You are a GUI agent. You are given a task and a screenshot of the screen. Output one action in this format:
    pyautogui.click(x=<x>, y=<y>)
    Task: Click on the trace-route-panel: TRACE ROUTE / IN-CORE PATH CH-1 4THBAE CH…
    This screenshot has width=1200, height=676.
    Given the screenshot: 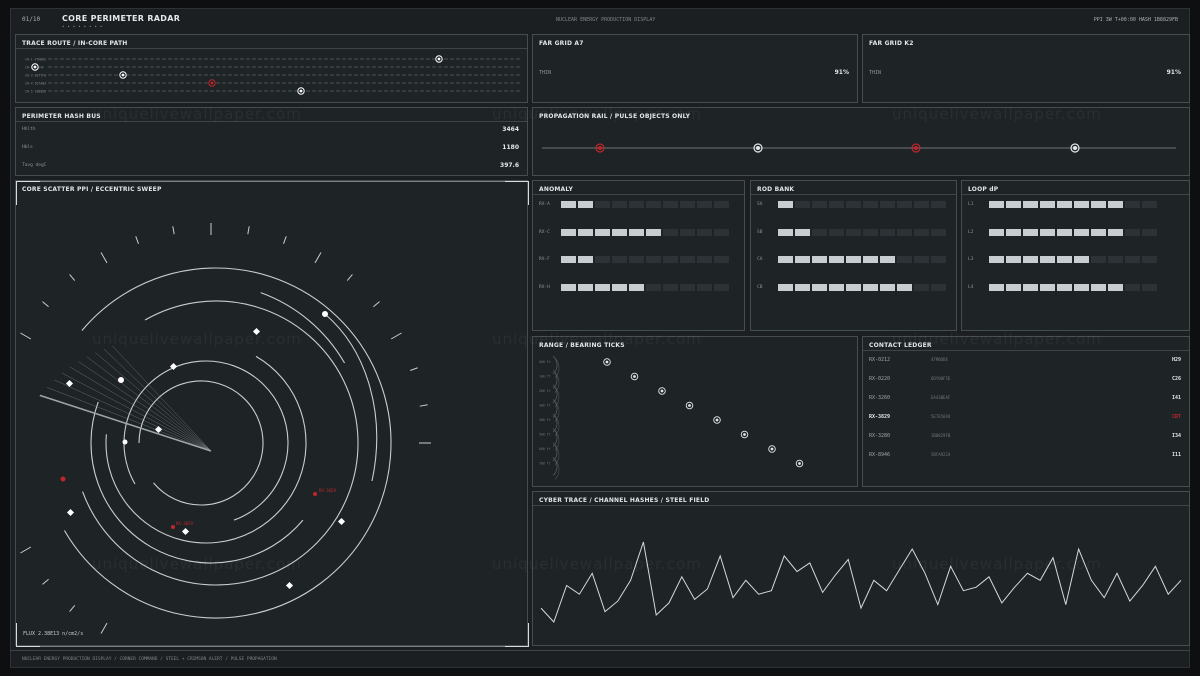 What is the action you would take?
    pyautogui.click(x=271, y=68)
    